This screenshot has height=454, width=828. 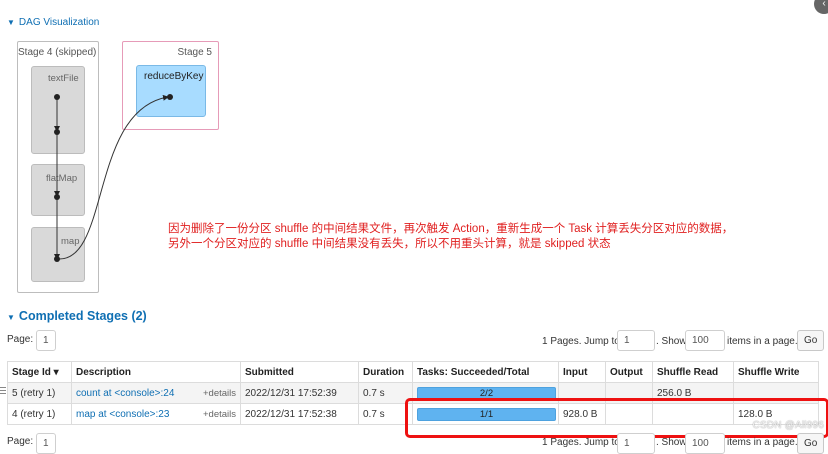 I want to click on bottom-pages-jump-text: 1 Pages. Jump to, so click(x=581, y=442).